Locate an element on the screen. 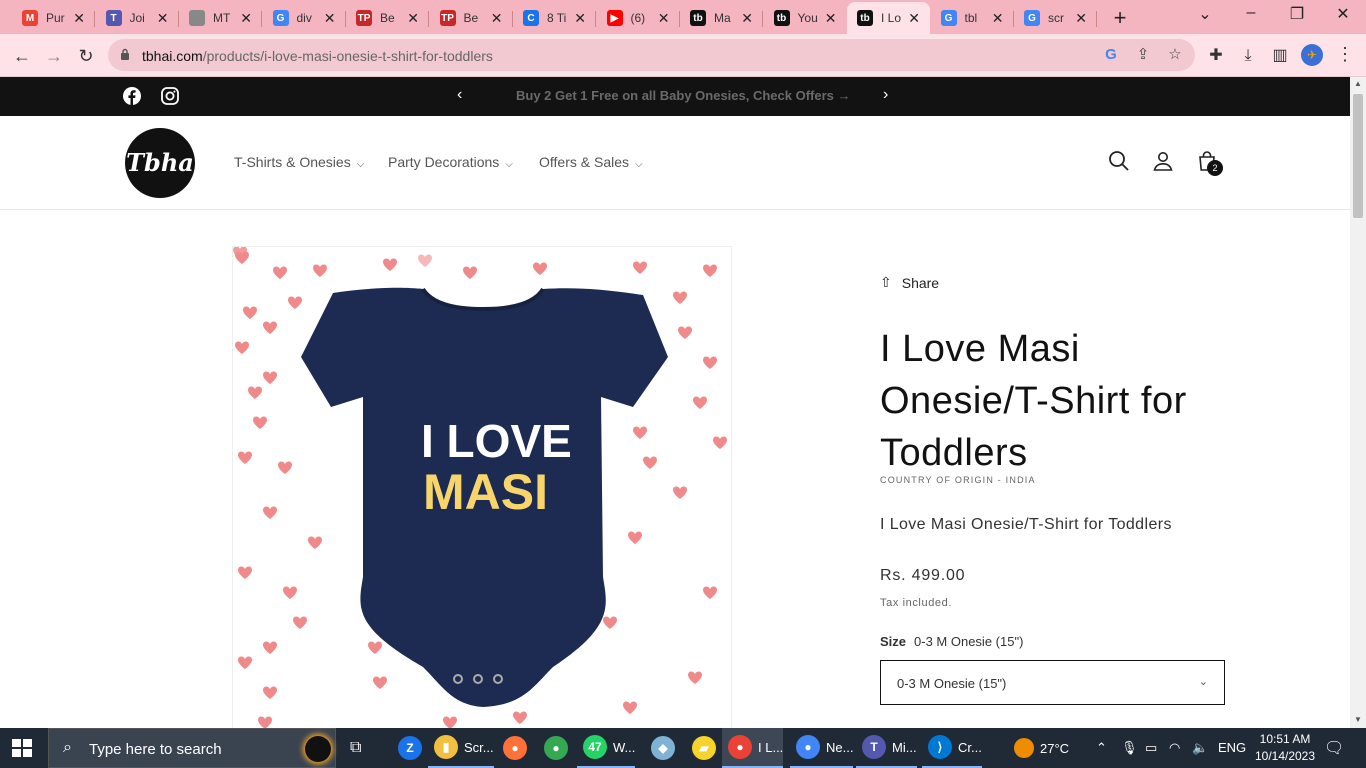 Image resolution: width=1366 pixels, height=768 pixels. size-select: 0-3 M Onesie (15") ⌄ is located at coordinates (1052, 682).